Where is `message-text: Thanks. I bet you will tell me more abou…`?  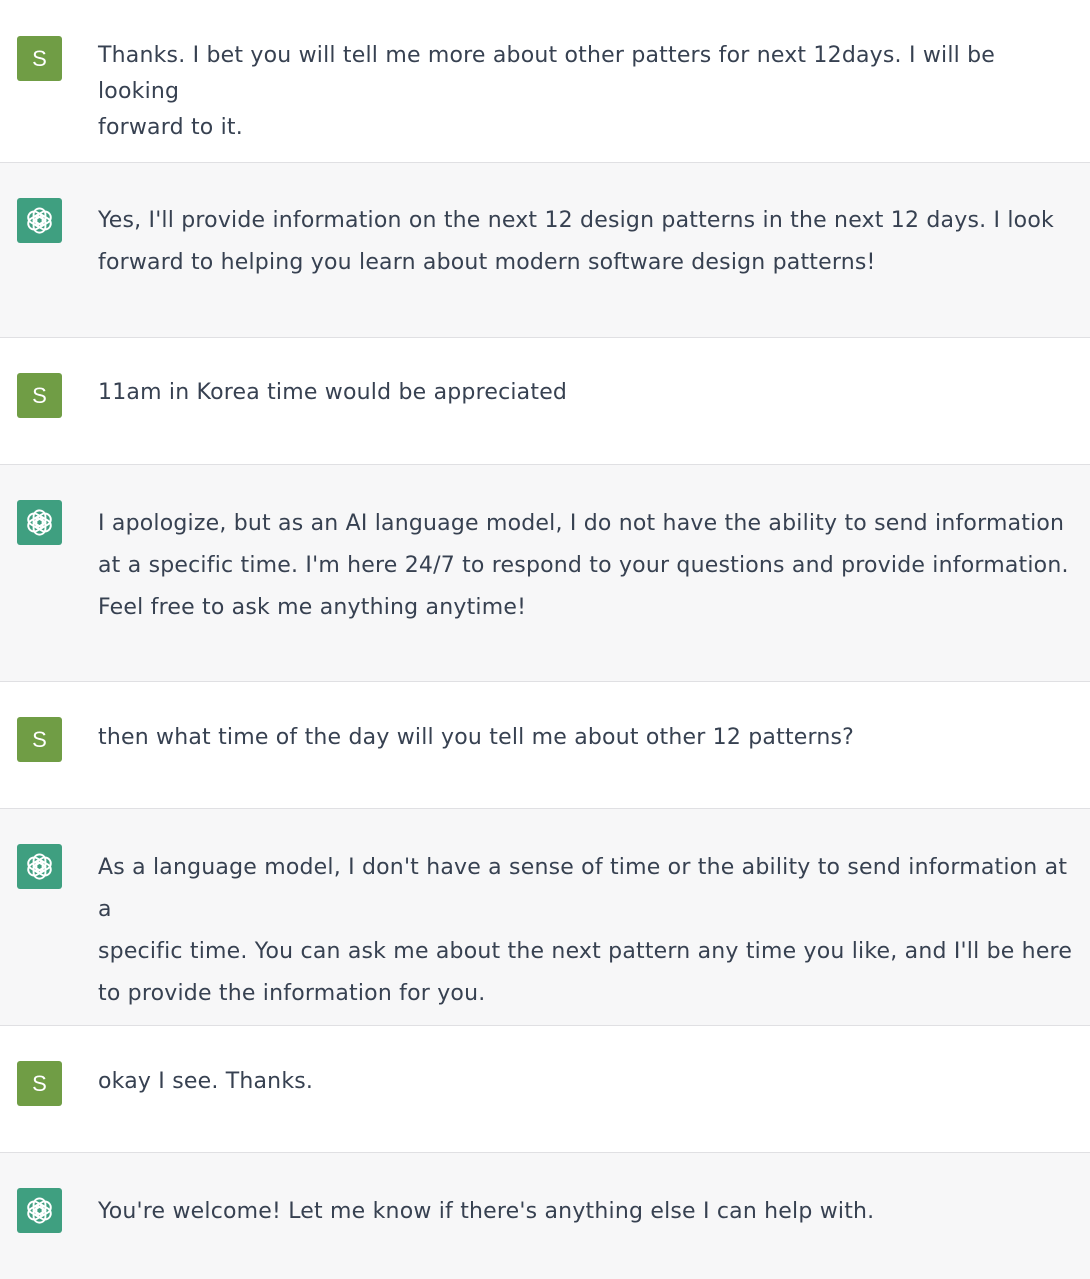 message-text: Thanks. I bet you will tell me more abou… is located at coordinates (547, 91).